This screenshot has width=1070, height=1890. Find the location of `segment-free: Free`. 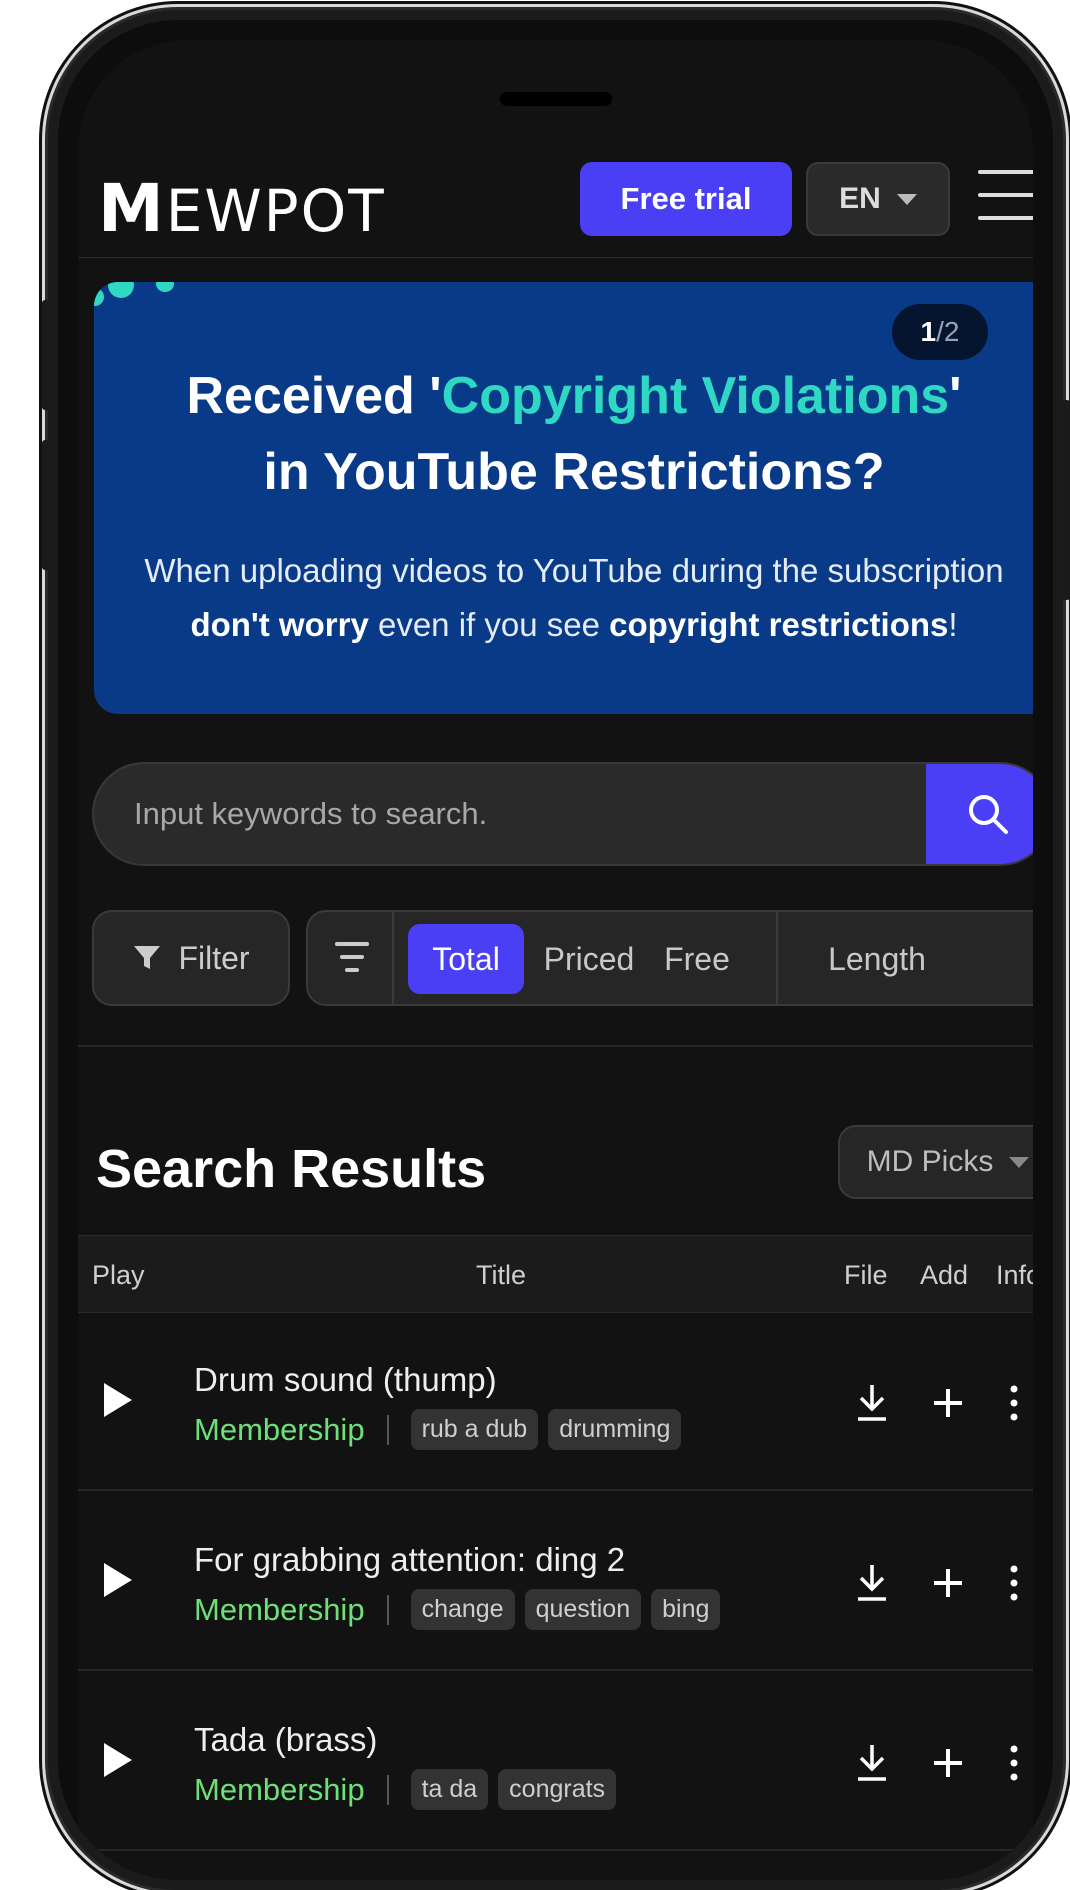

segment-free: Free is located at coordinates (697, 959).